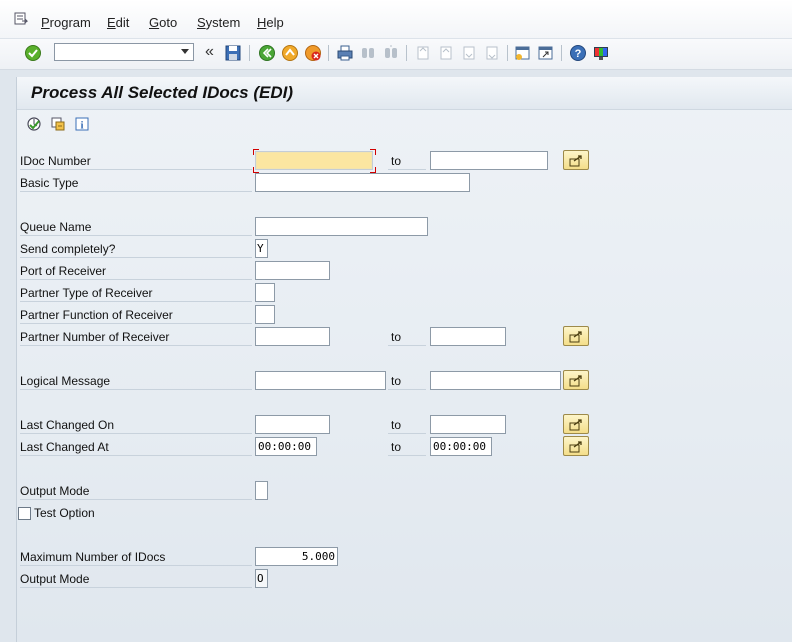 The width and height of the screenshot is (792, 642). What do you see at coordinates (313, 53) in the screenshot?
I see `cancel-icon` at bounding box center [313, 53].